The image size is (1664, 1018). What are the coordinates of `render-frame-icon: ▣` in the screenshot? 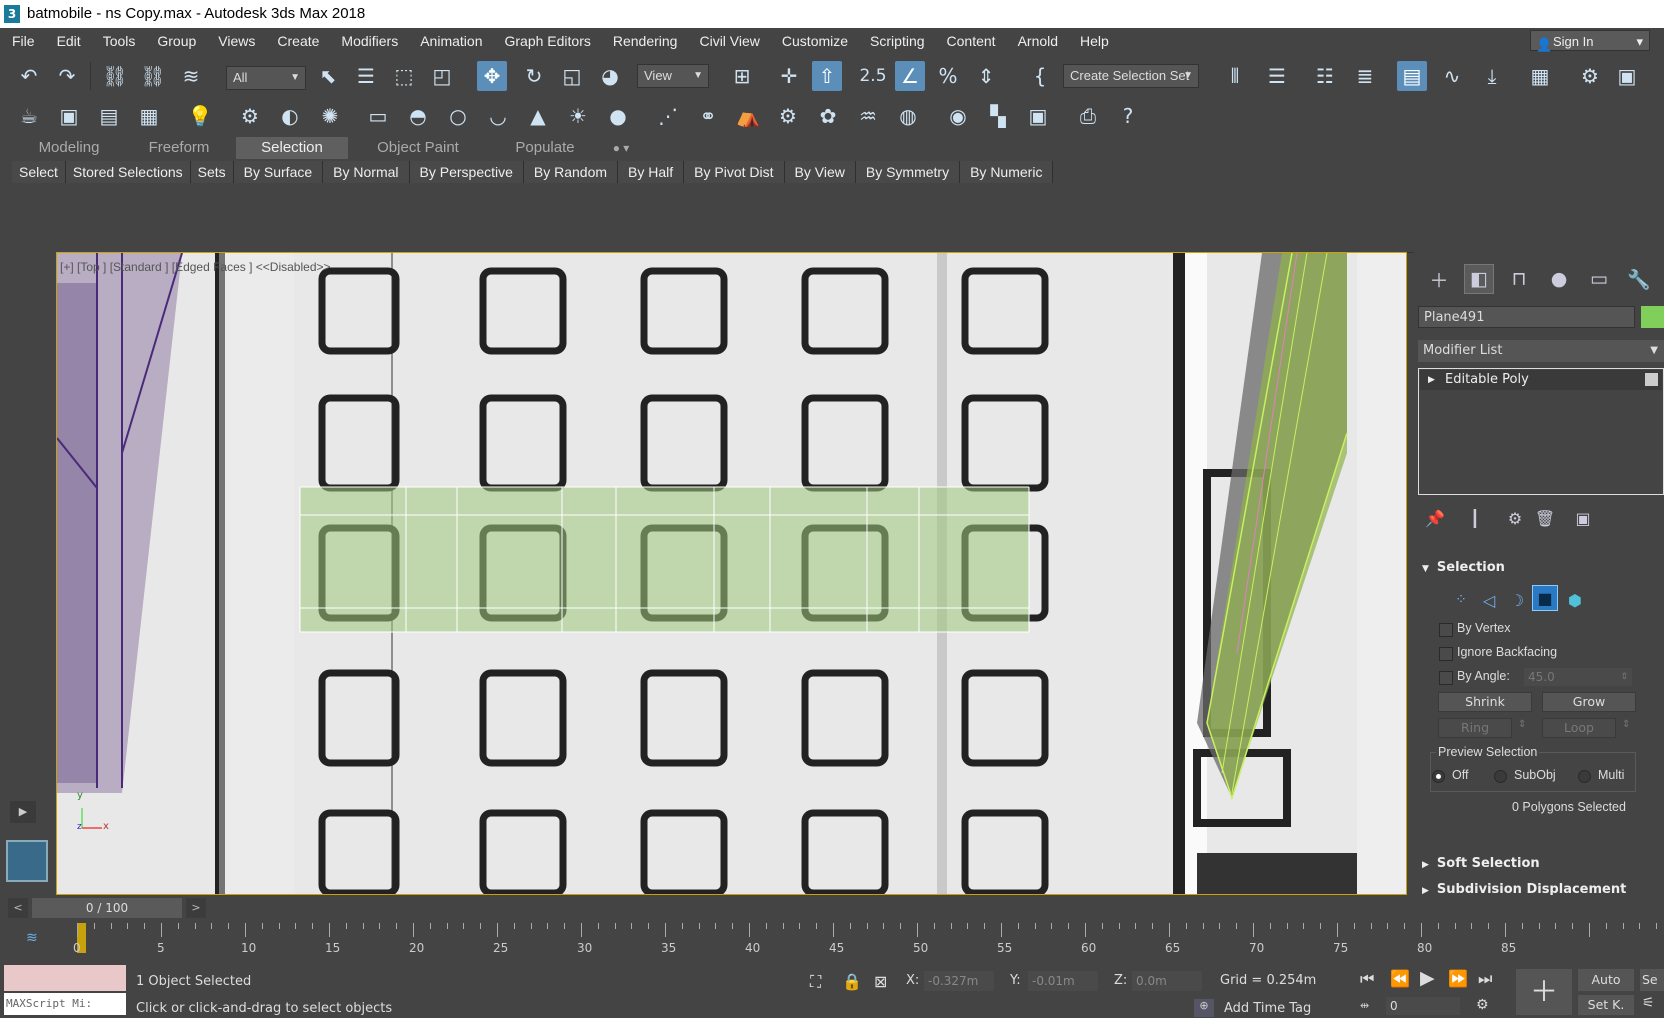 It's located at (69, 116).